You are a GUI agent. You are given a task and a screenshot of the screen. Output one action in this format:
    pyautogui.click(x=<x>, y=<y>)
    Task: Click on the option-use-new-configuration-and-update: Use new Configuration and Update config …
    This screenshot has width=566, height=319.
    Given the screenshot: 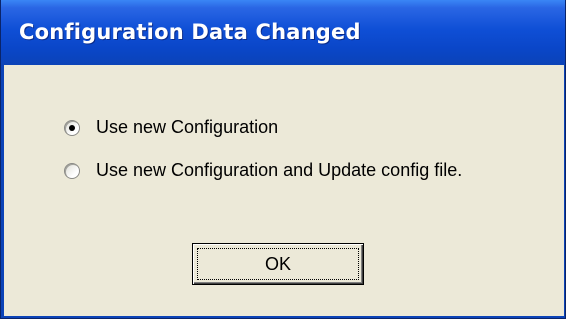 What is the action you would take?
    pyautogui.click(x=263, y=170)
    